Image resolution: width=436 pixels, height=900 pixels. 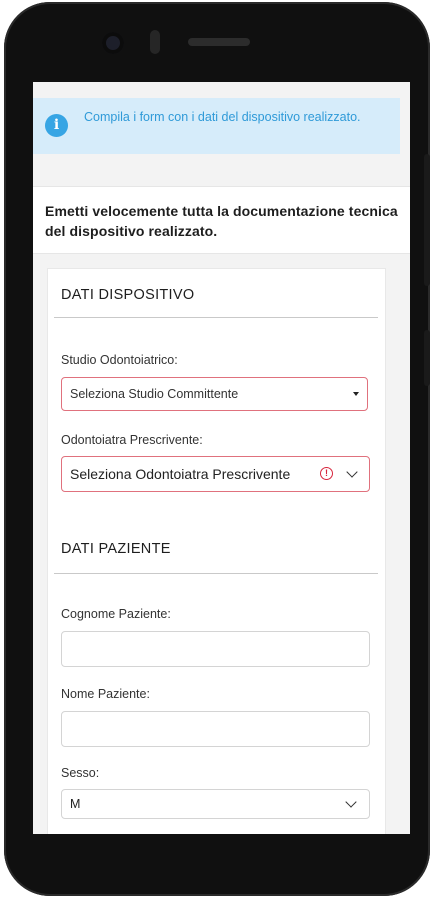 What do you see at coordinates (132, 440) in the screenshot?
I see `odontoiatra-label: Odontoiatra Prescrivente:` at bounding box center [132, 440].